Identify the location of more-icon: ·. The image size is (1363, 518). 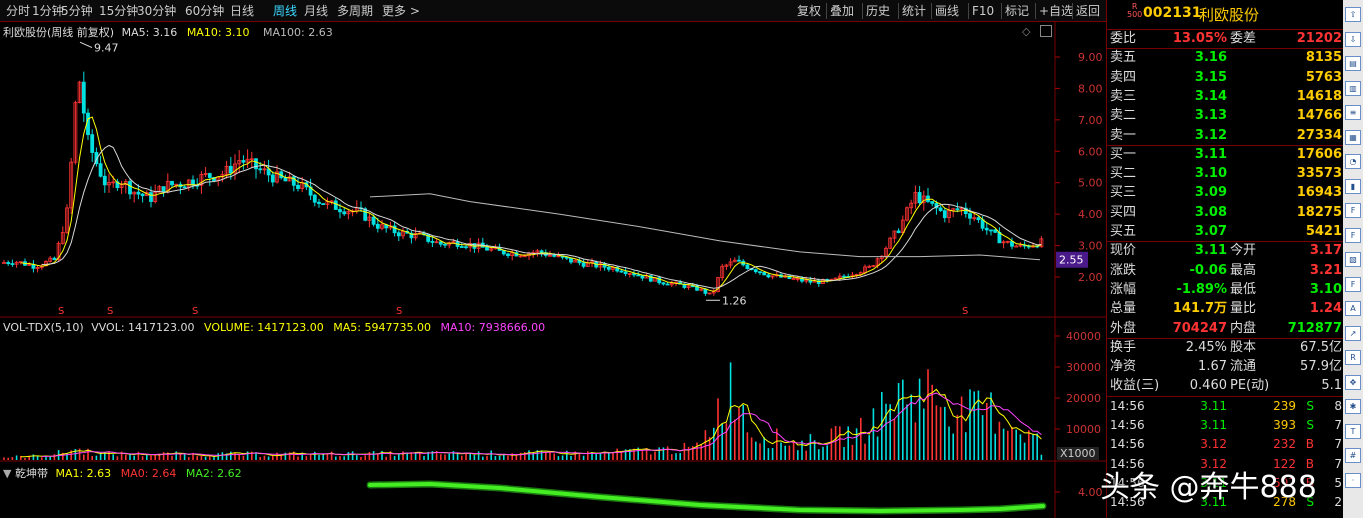
(1353, 480).